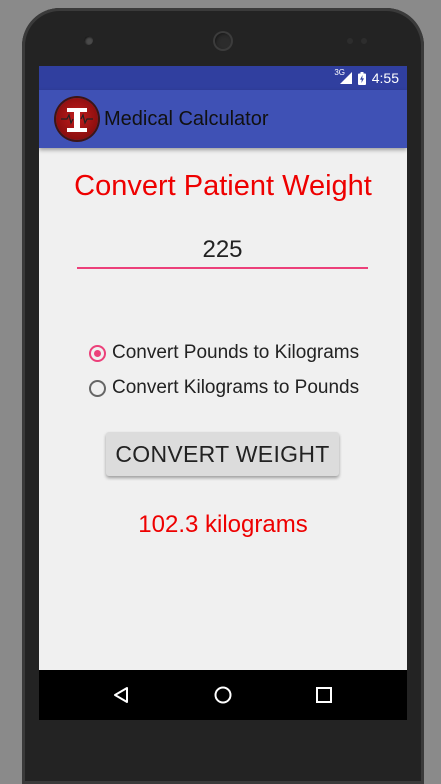  Describe the element at coordinates (236, 387) in the screenshot. I see `option-label: Convert Kilograms to Pounds` at that location.